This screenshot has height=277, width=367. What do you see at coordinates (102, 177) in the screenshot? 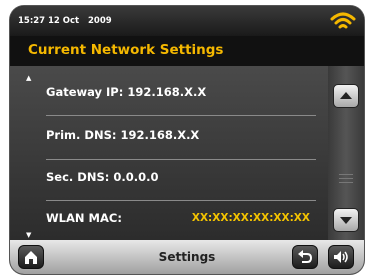
I see `list-item-label: Sec. DNS: 0.0.0.0` at bounding box center [102, 177].